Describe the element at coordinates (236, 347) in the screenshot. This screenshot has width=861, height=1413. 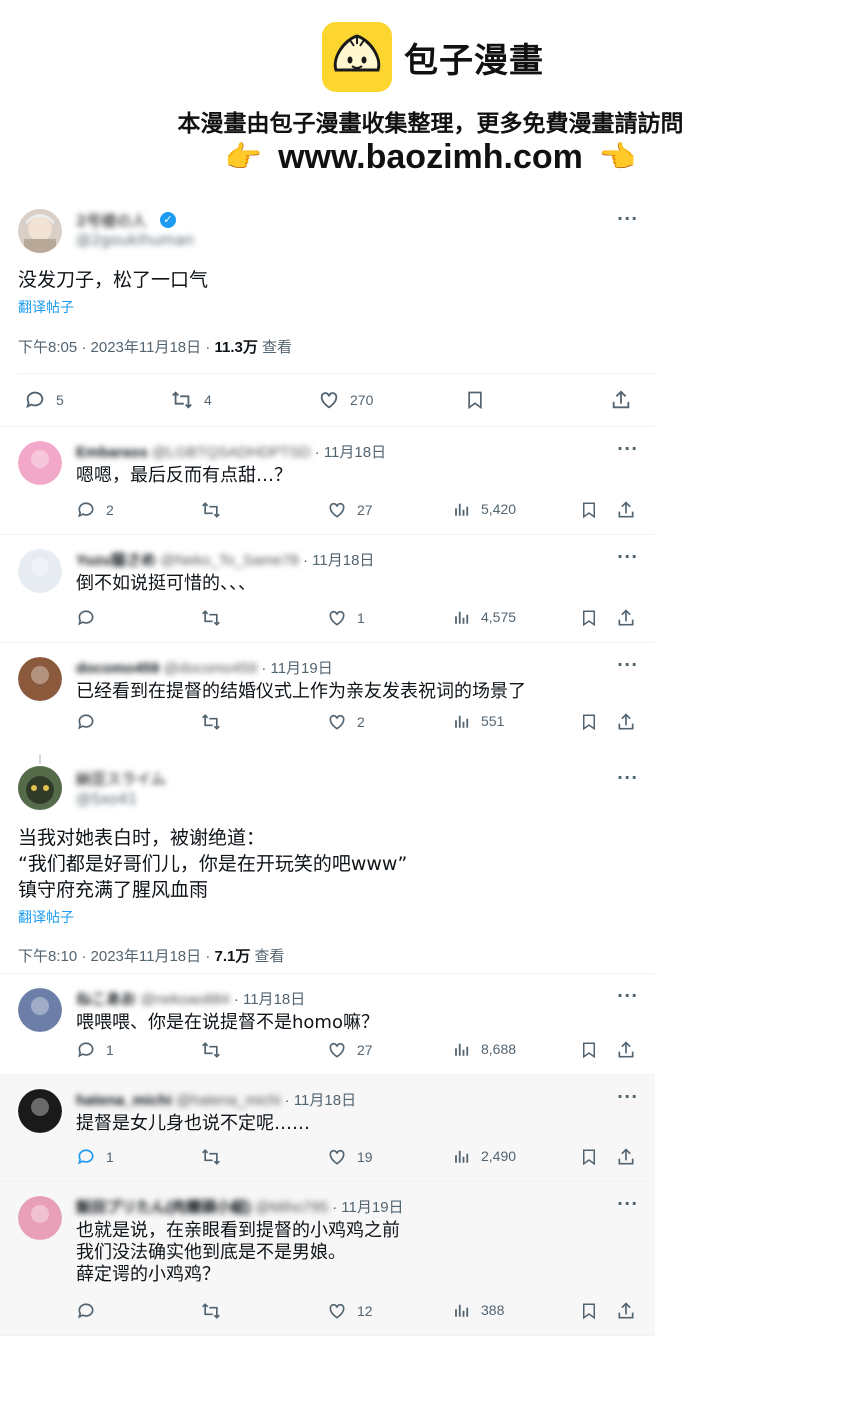
I see `view-count: 11.3万` at that location.